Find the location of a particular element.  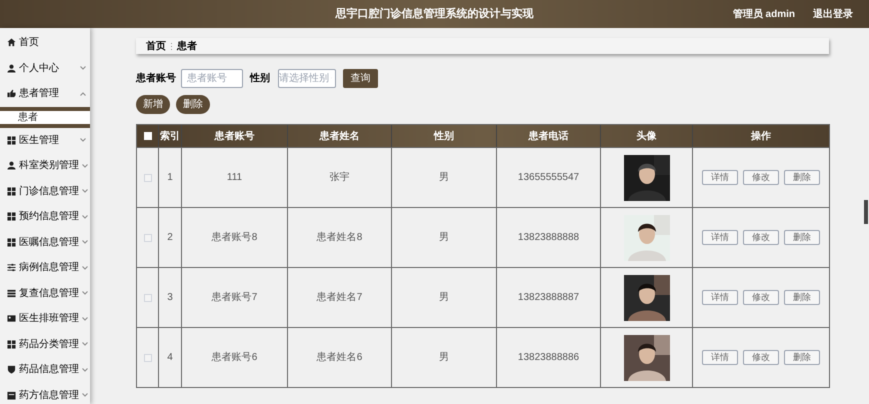

shield-icon is located at coordinates (11, 369).